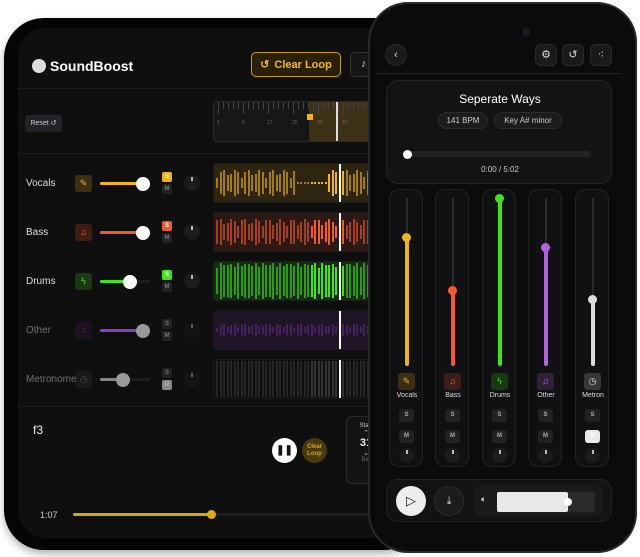 The width and height of the screenshot is (640, 557). What do you see at coordinates (245, 514) in the screenshot?
I see `seek-bar` at bounding box center [245, 514].